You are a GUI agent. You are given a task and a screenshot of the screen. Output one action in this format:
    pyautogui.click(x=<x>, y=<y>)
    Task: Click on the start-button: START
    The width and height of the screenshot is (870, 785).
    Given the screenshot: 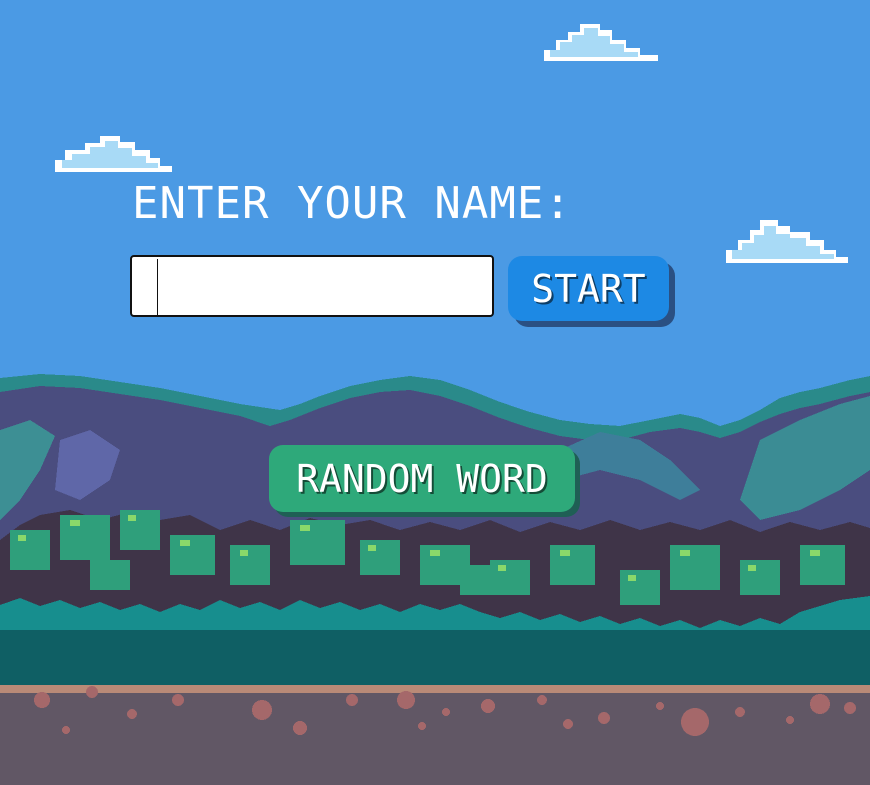 What is the action you would take?
    pyautogui.click(x=588, y=288)
    